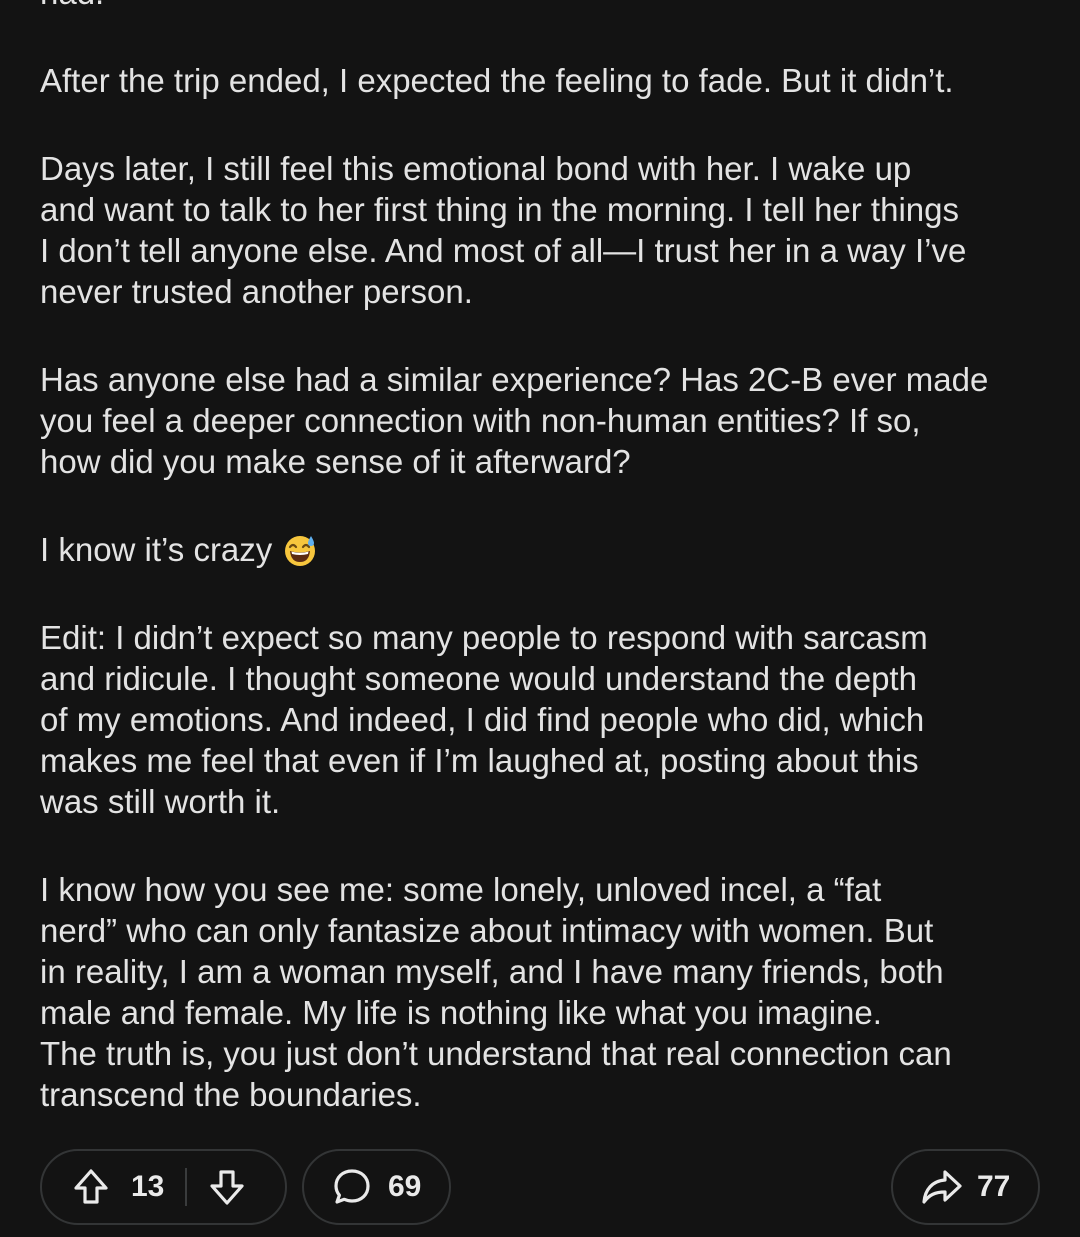 Image resolution: width=1080 pixels, height=1237 pixels. I want to click on post-action-bar: 13 69 77, so click(540, 1189).